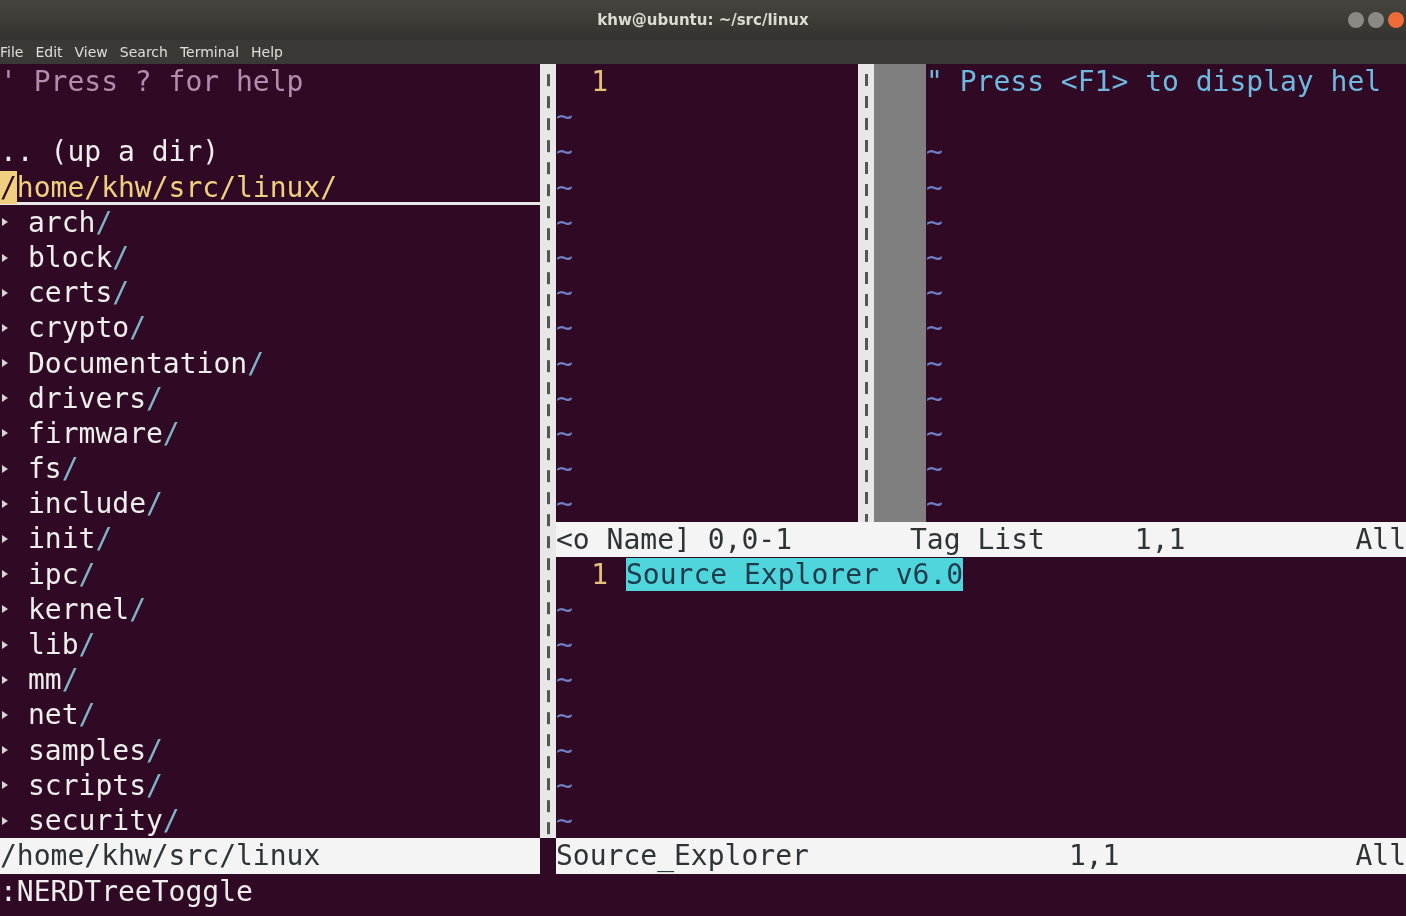 Image resolution: width=1406 pixels, height=916 pixels. Describe the element at coordinates (79, 293) in the screenshot. I see `directory-name: certs/` at that location.